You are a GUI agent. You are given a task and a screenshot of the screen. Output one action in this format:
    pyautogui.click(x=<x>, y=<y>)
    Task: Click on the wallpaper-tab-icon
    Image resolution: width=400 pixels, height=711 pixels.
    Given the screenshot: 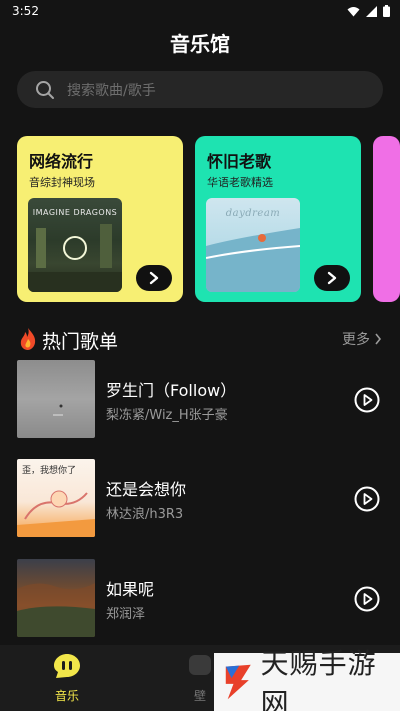 What is the action you would take?
    pyautogui.click(x=200, y=665)
    